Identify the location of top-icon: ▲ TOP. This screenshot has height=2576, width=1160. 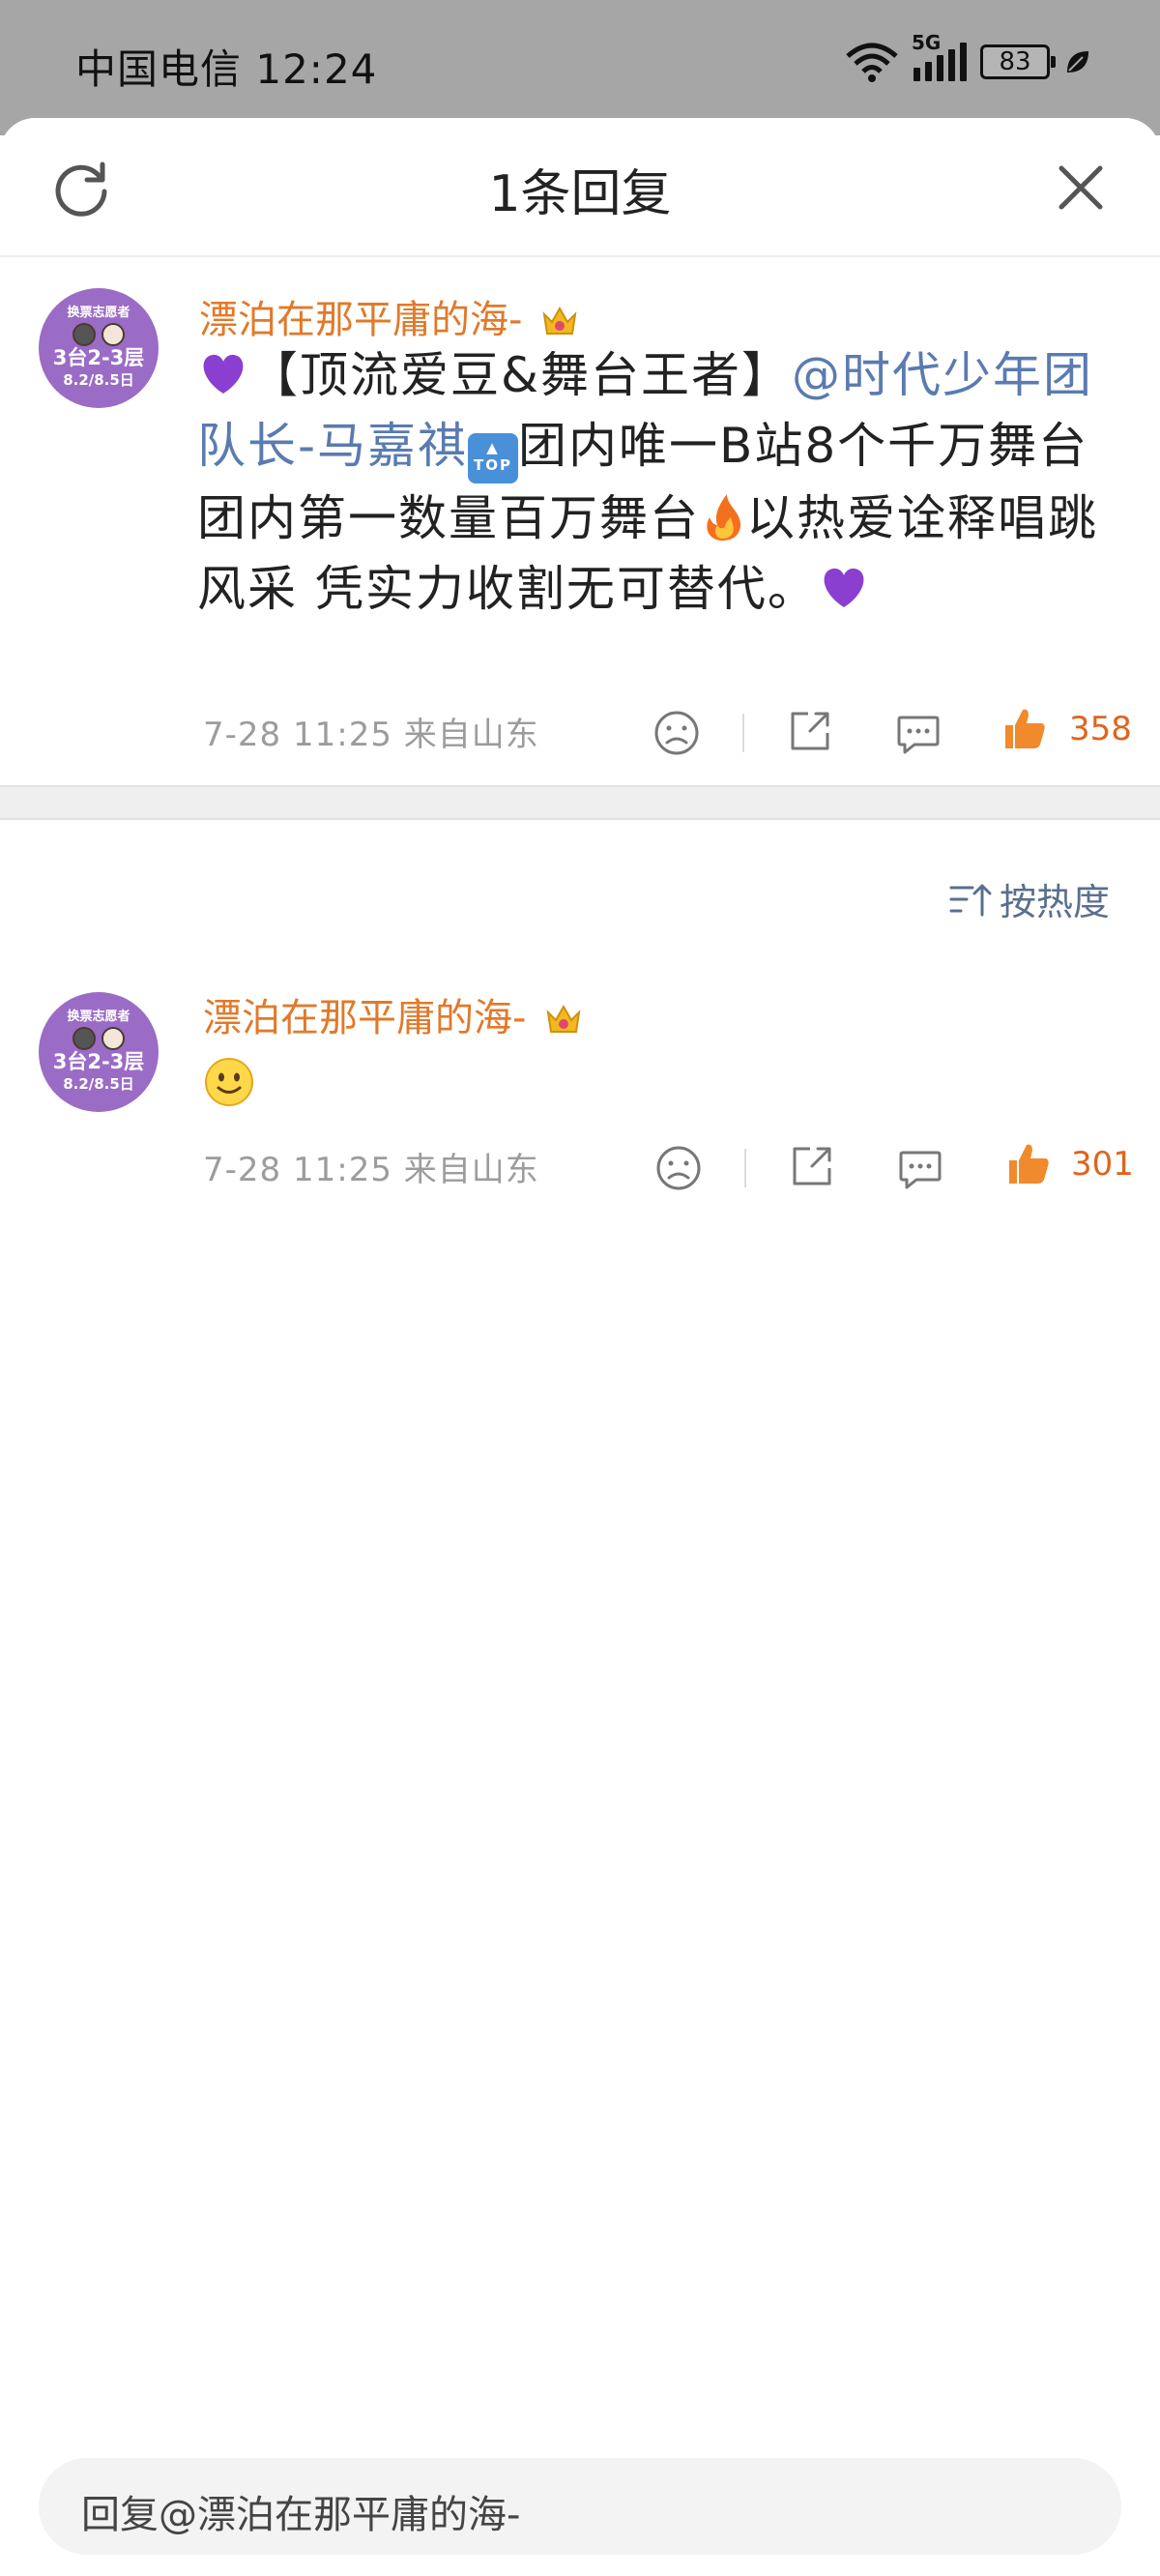
(494, 458).